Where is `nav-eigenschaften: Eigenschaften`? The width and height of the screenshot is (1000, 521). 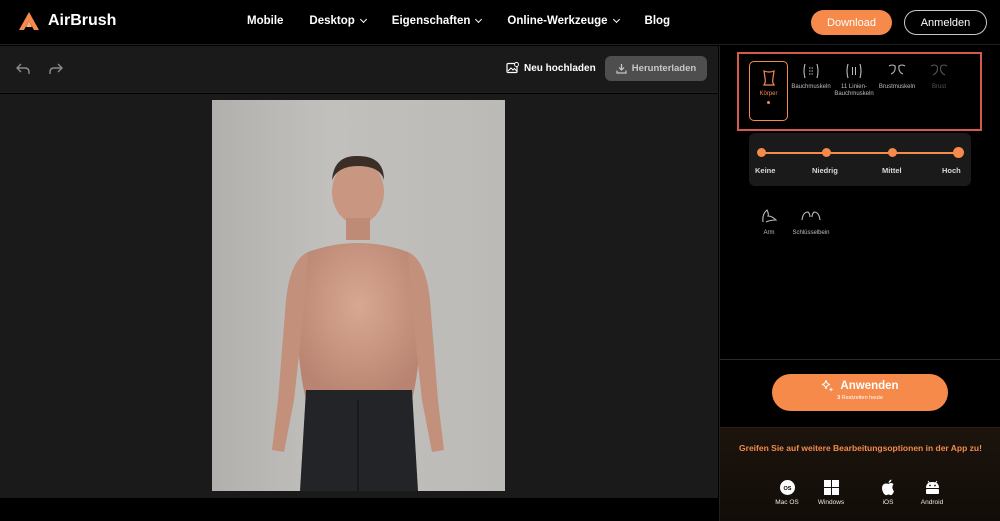
nav-eigenschaften: Eigenschaften is located at coordinates (437, 21).